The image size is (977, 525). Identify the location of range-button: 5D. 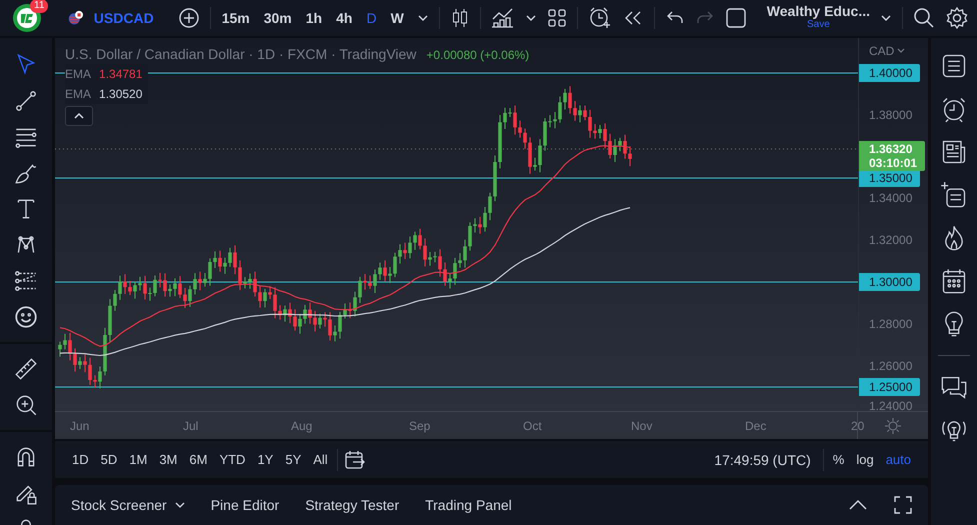
(109, 459).